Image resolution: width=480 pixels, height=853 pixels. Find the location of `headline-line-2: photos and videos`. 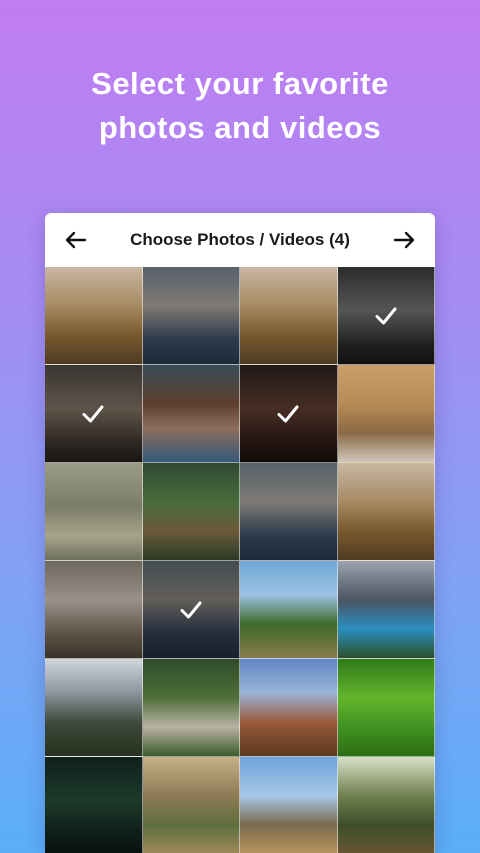

headline-line-2: photos and videos is located at coordinates (240, 127).